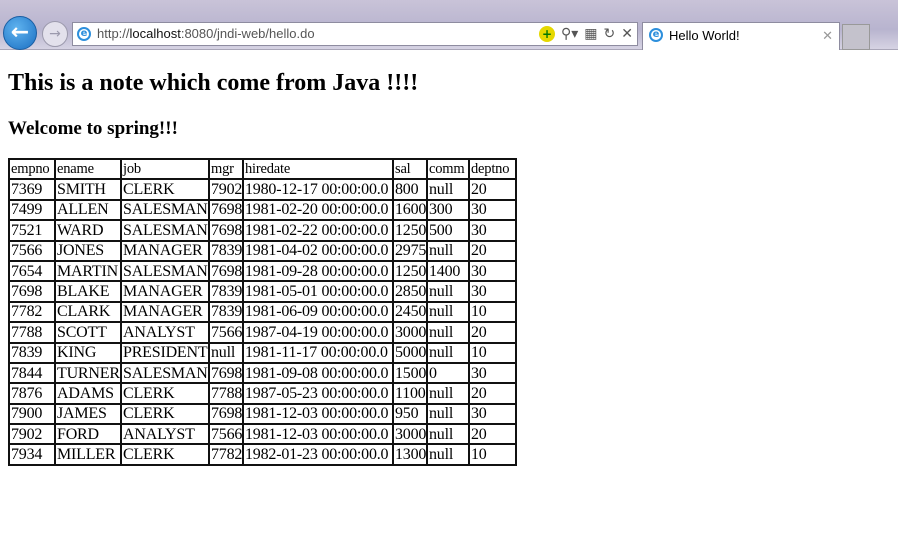 The image size is (898, 559). What do you see at coordinates (84, 34) in the screenshot?
I see `ie-page-icon: e` at bounding box center [84, 34].